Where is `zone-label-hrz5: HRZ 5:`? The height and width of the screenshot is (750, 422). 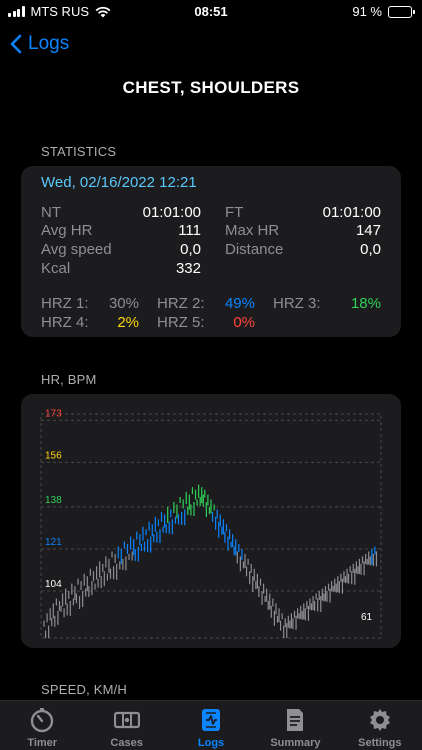 zone-label-hrz5: HRZ 5: is located at coordinates (181, 322).